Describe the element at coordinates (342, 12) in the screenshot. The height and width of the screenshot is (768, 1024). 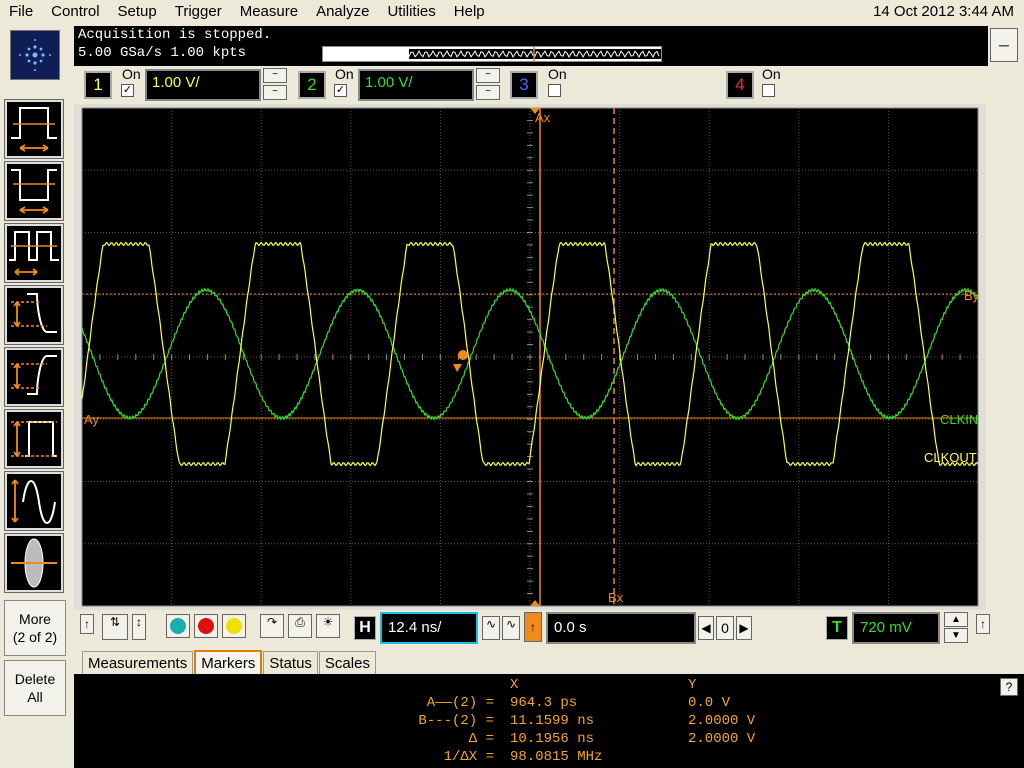
I see `menu-analyze: Analyze` at that location.